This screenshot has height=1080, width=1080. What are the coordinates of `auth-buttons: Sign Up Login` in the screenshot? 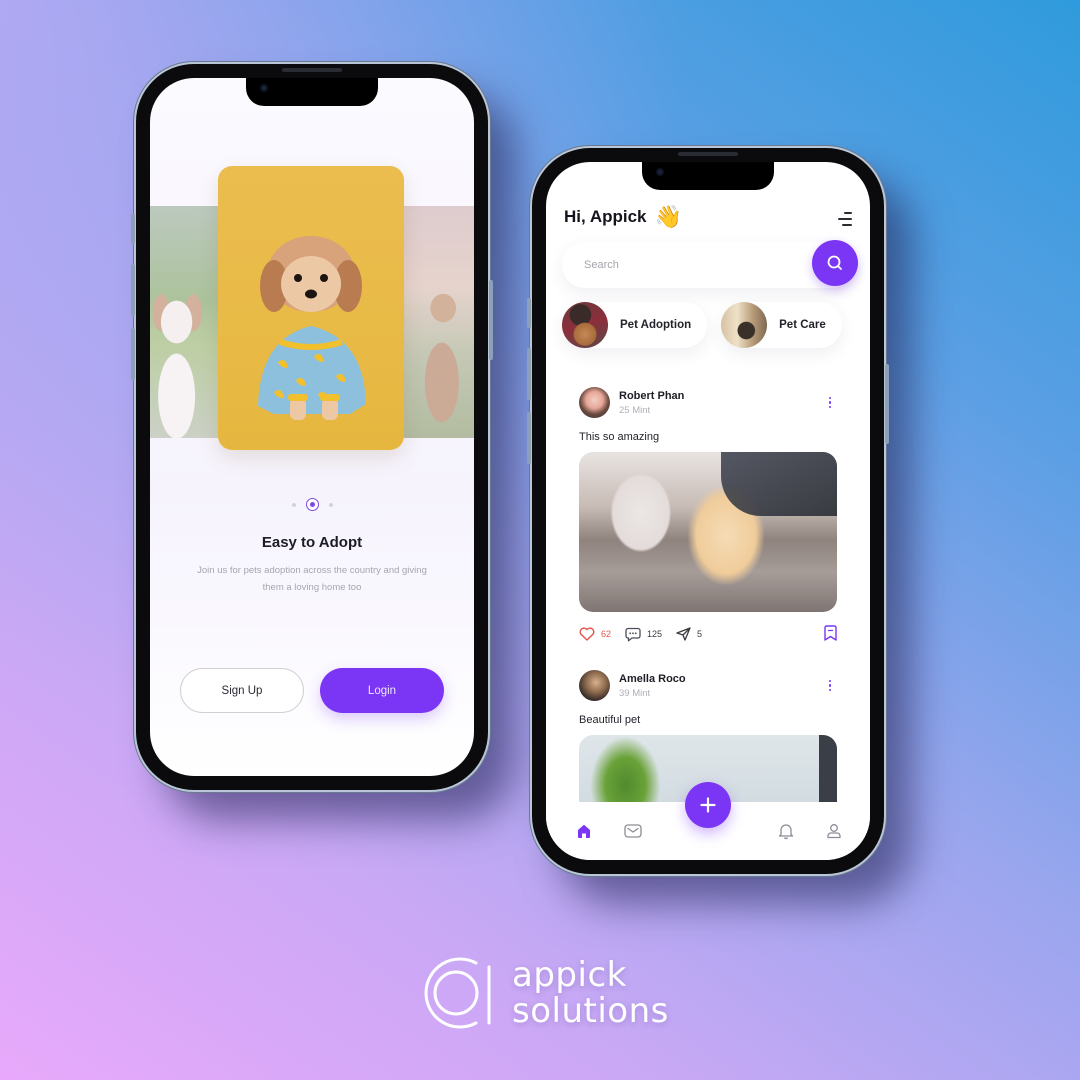 It's located at (312, 690).